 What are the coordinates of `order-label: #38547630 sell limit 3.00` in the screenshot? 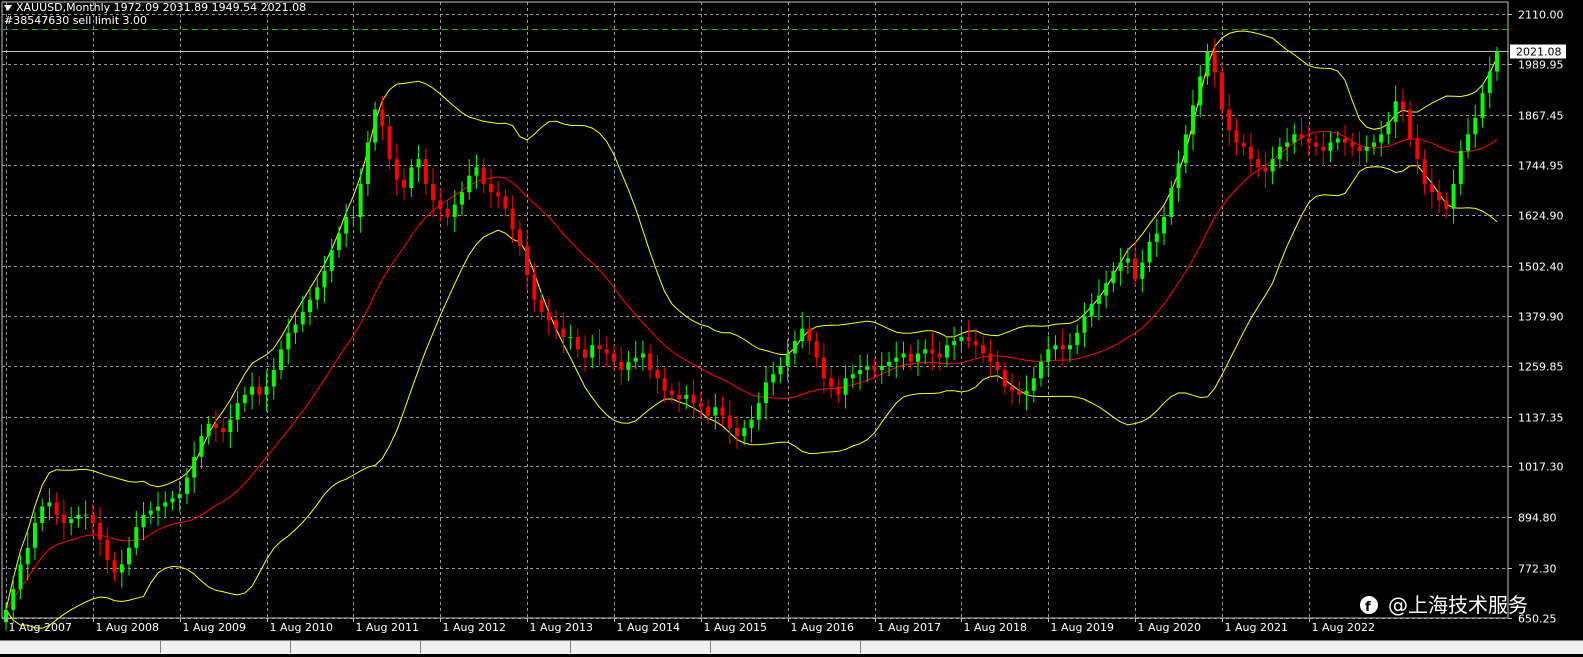 It's located at (75, 20).